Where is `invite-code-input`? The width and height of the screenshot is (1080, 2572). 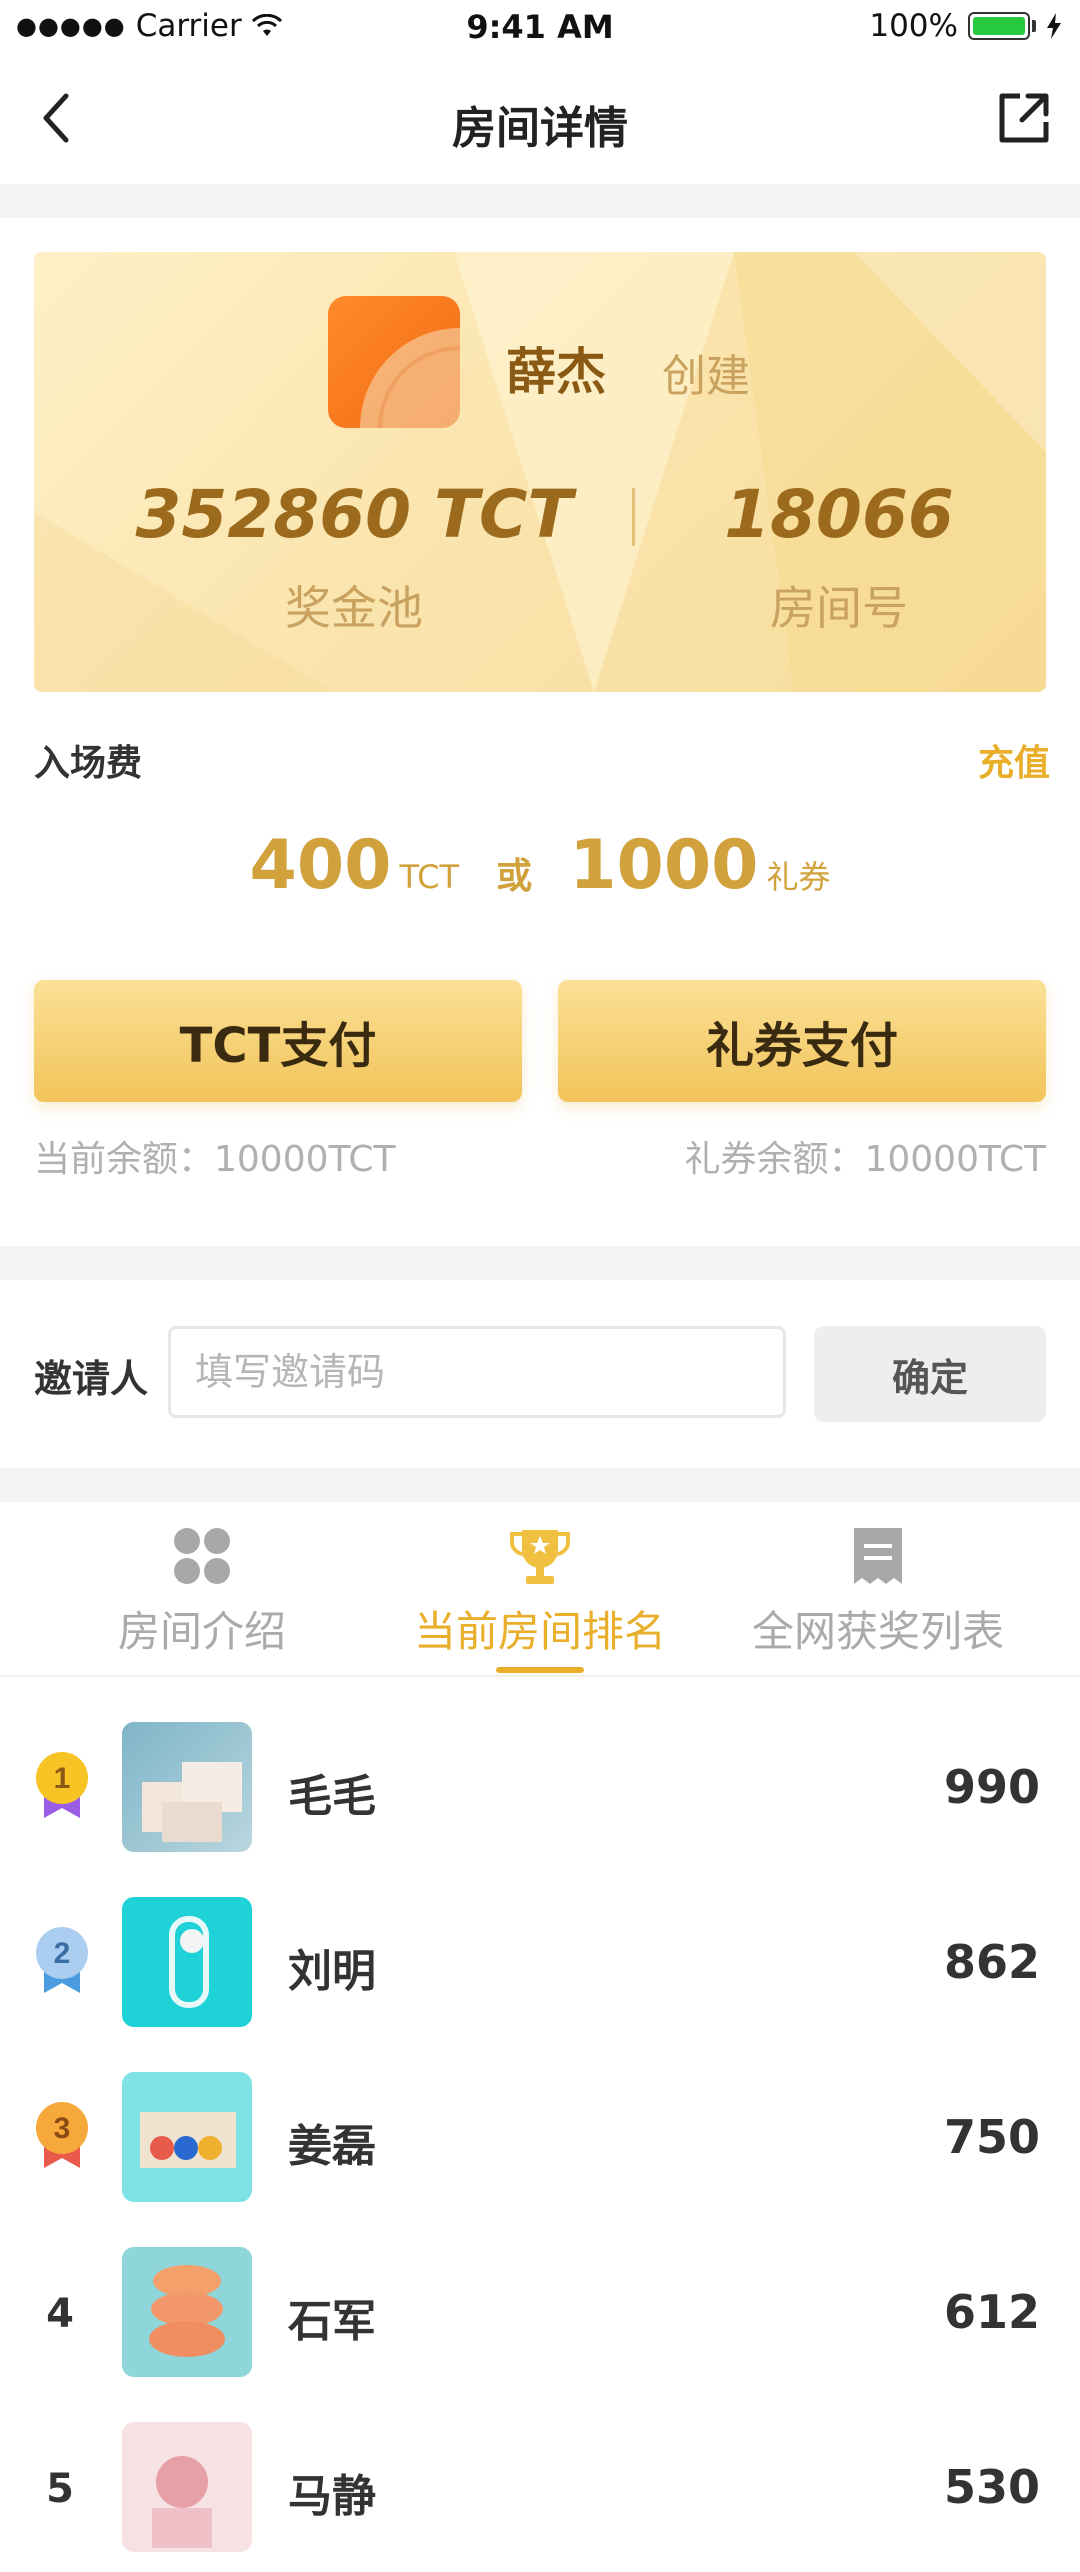 invite-code-input is located at coordinates (477, 1372).